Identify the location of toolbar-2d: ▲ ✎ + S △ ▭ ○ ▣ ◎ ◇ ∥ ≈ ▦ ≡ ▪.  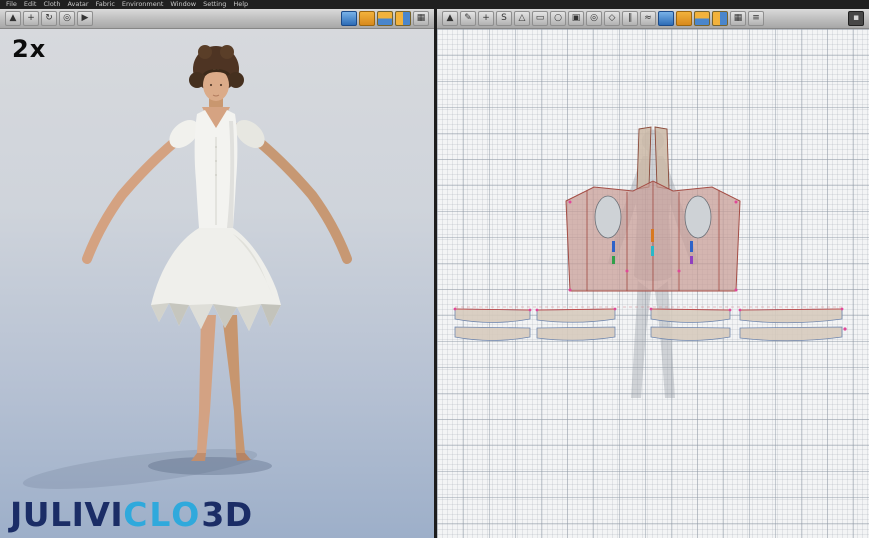
(653, 19).